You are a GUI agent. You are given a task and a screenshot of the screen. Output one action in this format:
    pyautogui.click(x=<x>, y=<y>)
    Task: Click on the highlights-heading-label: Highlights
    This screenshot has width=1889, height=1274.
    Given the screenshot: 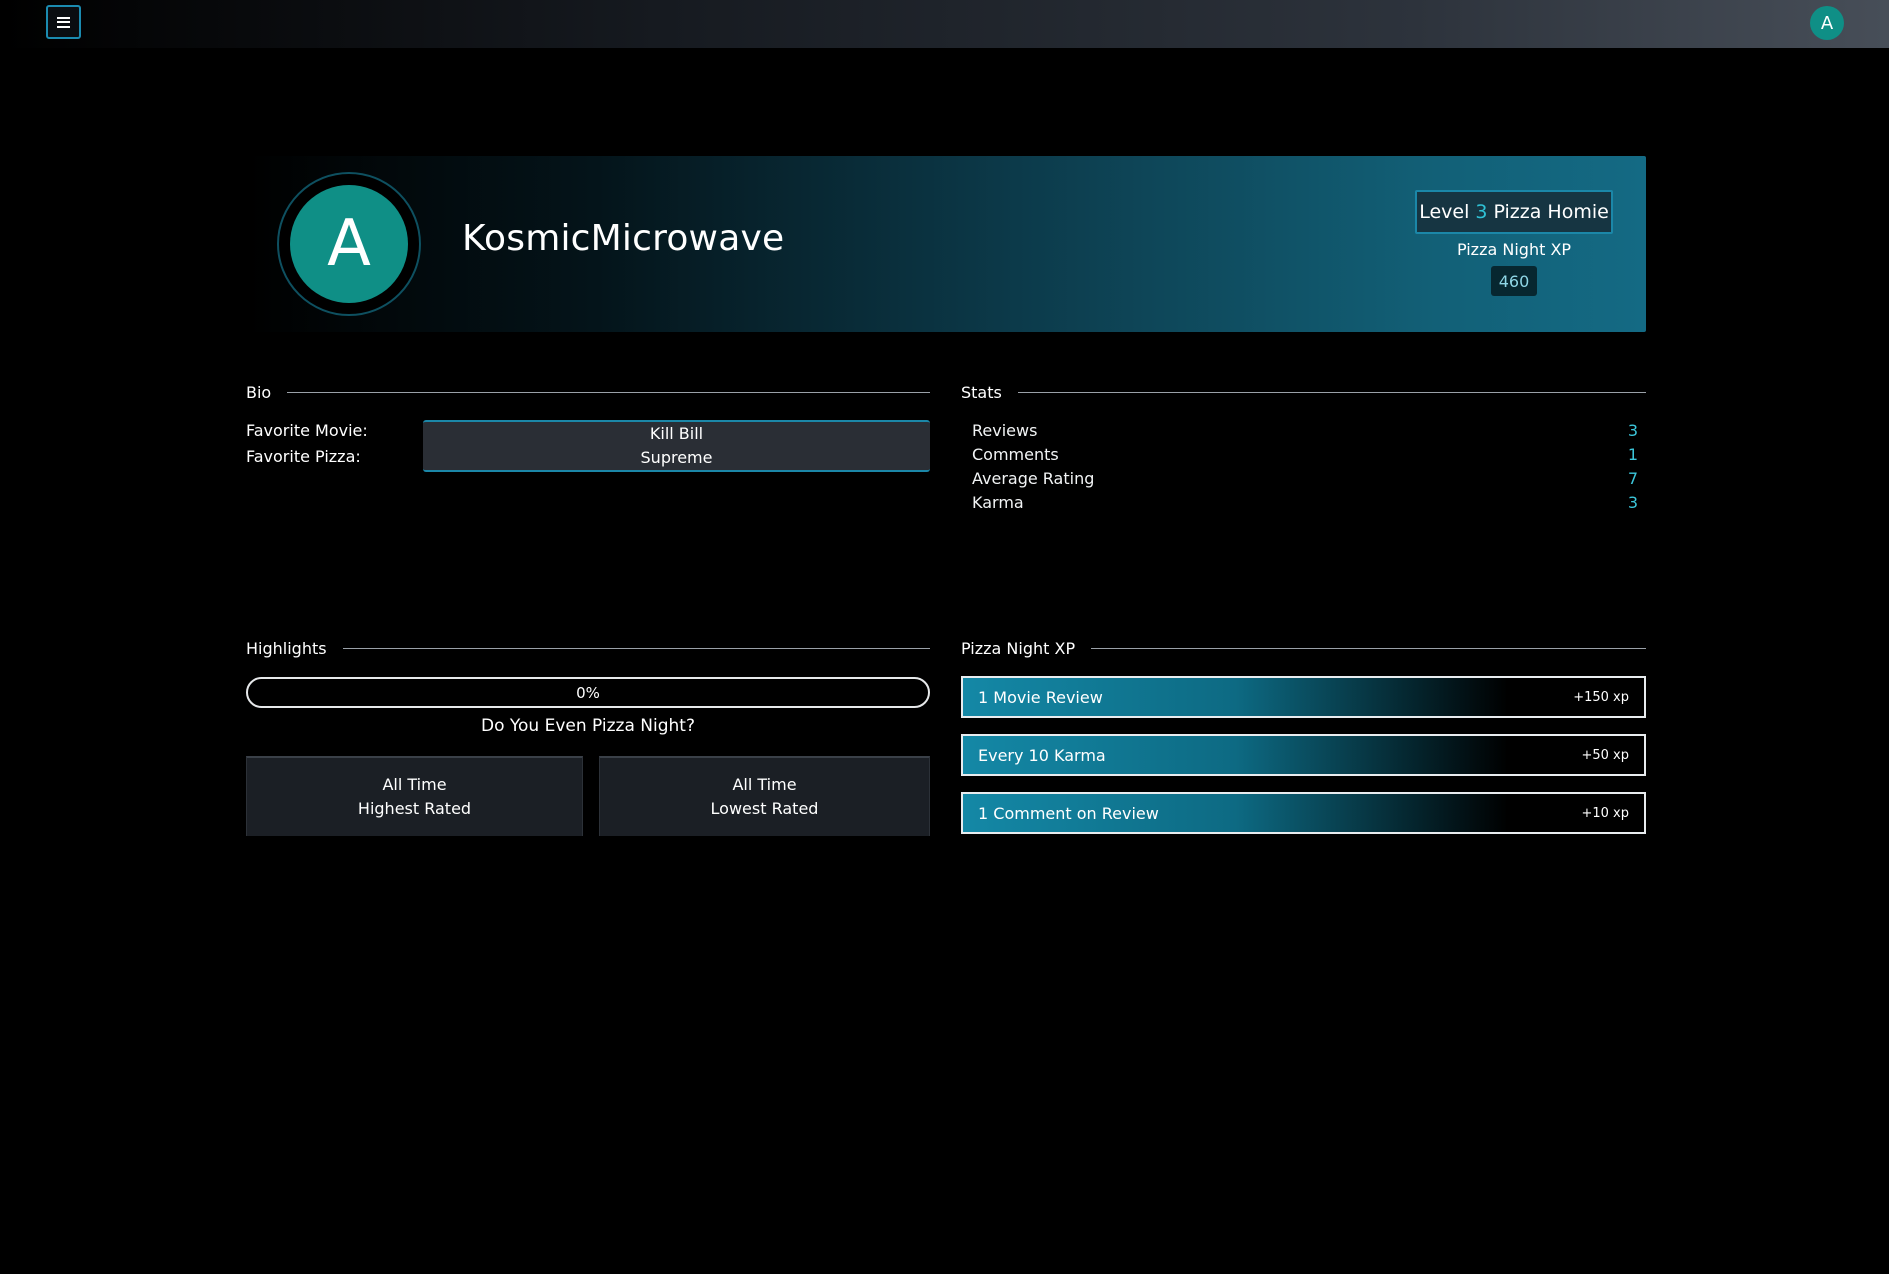 What is the action you would take?
    pyautogui.click(x=286, y=648)
    